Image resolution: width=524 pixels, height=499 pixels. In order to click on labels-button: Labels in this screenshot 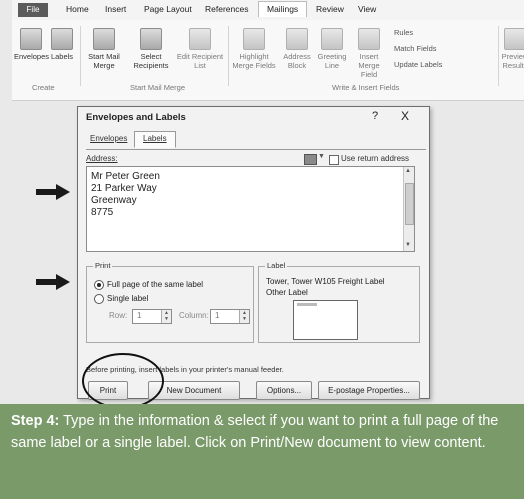, I will do `click(62, 44)`.